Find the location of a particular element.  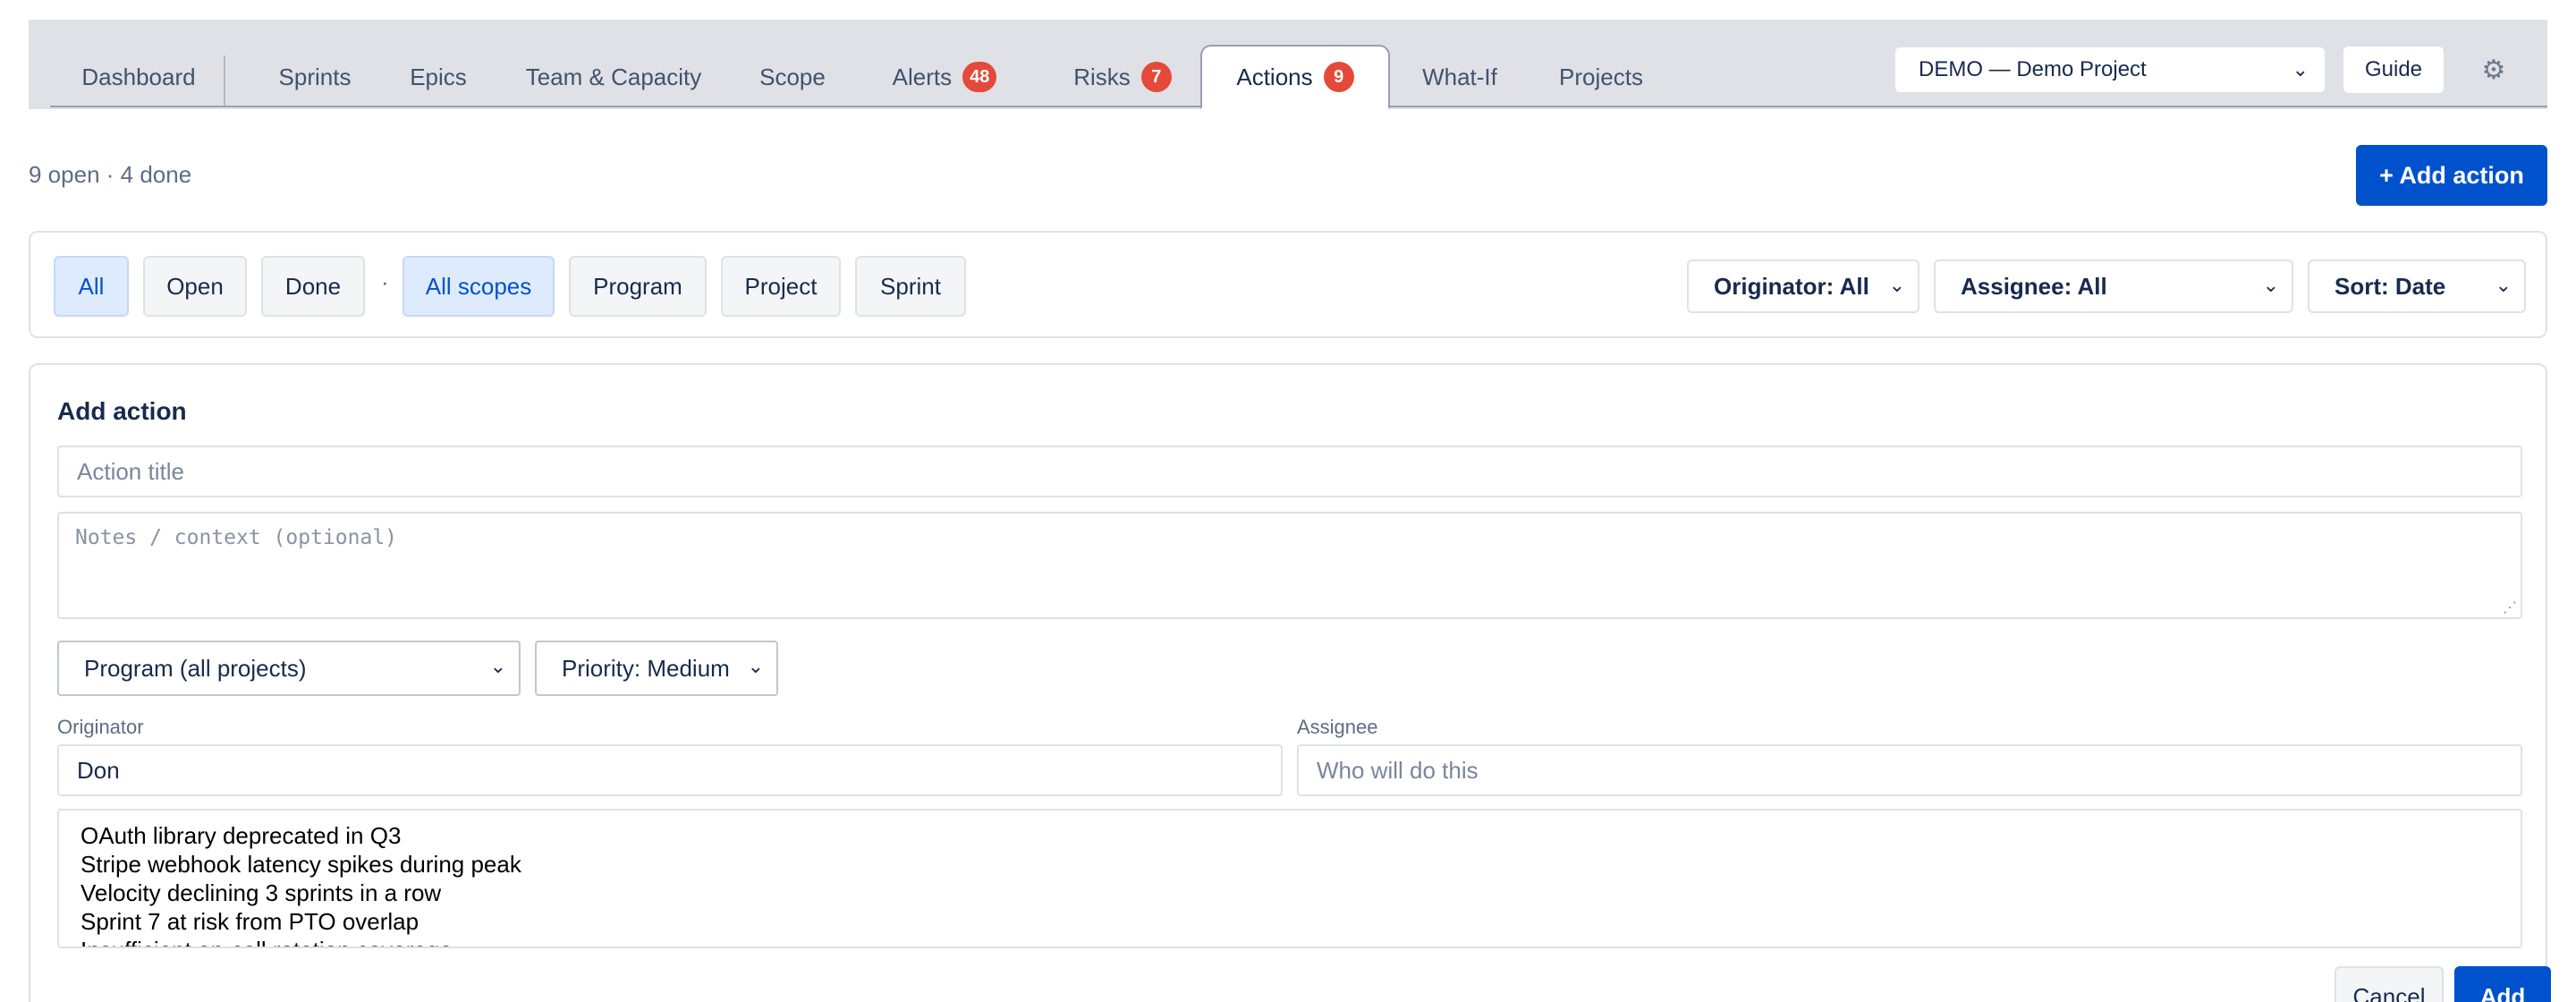

filter-scope-project: Project is located at coordinates (781, 287).